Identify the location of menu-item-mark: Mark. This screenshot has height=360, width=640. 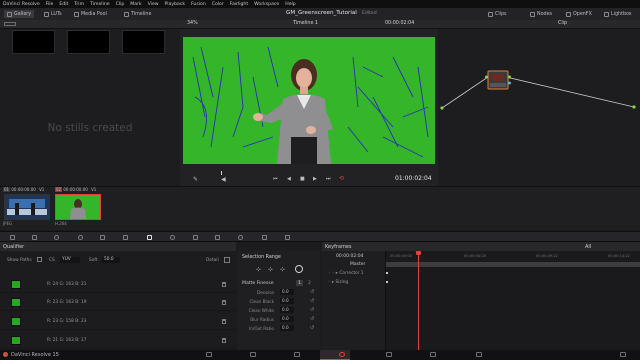
(135, 4).